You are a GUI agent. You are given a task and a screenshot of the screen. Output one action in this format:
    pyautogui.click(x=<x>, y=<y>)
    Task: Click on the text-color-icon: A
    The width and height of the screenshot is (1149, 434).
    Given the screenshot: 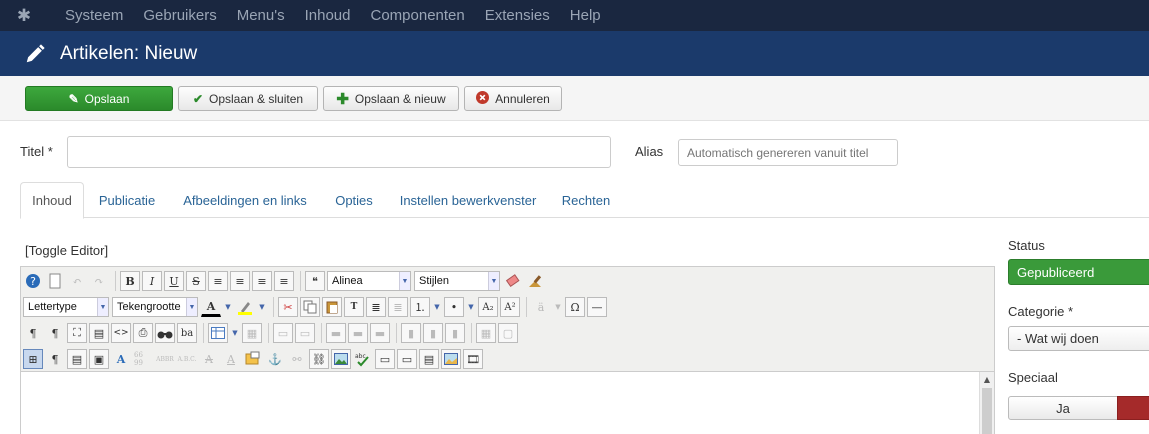 What is the action you would take?
    pyautogui.click(x=211, y=307)
    